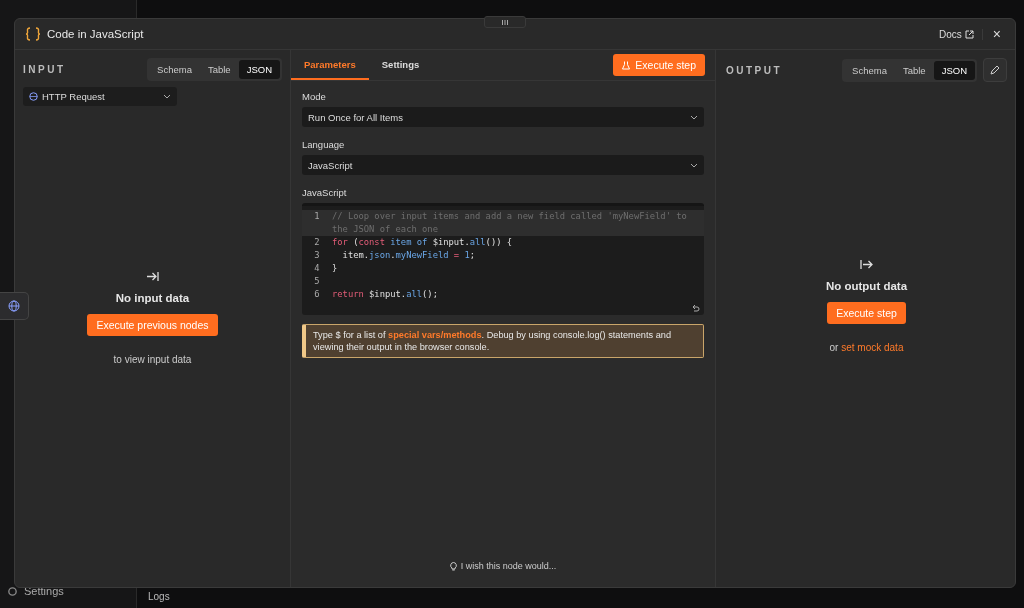 The image size is (1024, 608). Describe the element at coordinates (317, 281) in the screenshot. I see `line-number: 5` at that location.